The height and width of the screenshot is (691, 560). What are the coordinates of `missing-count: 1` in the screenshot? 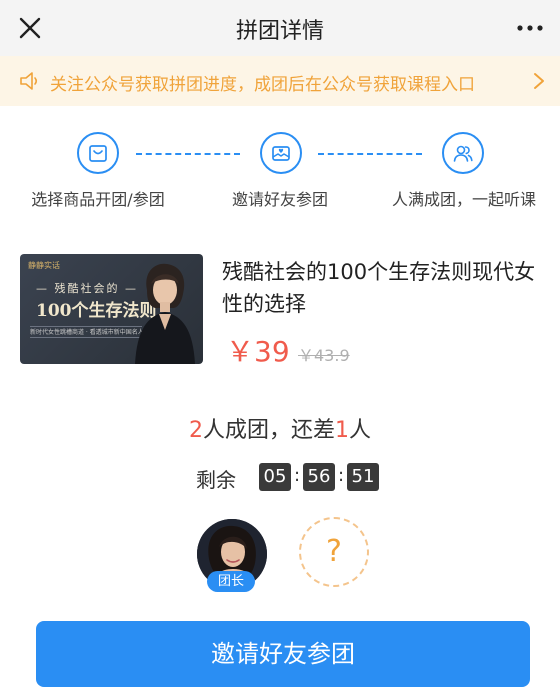 It's located at (342, 430).